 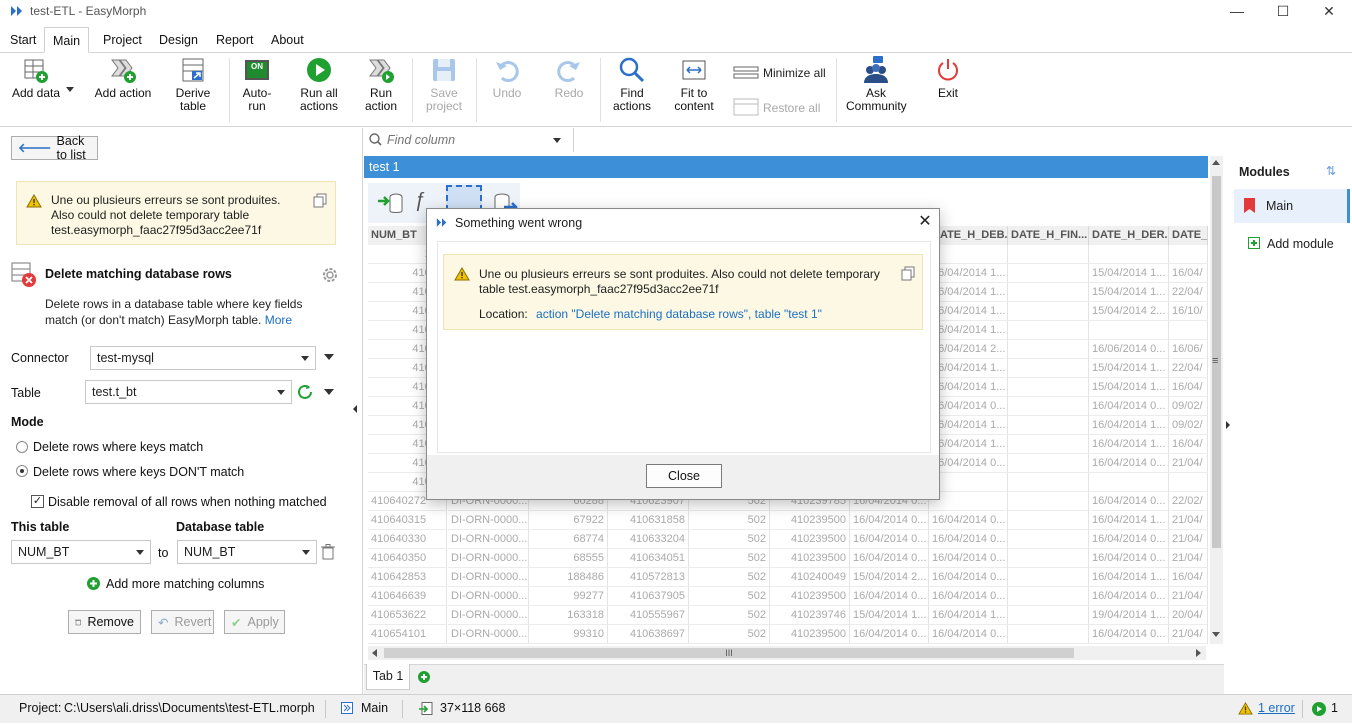 What do you see at coordinates (1215, 361) in the screenshot?
I see `splitter-grip-icon: ≡` at bounding box center [1215, 361].